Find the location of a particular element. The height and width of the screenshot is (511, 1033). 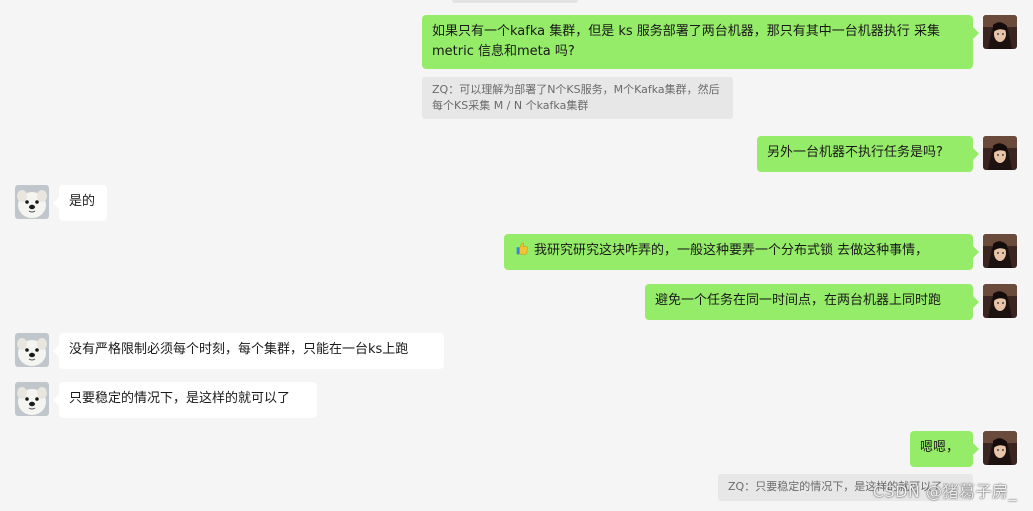

message-text: 避免一个任务在同一时间点，在两台机器上同时跑 is located at coordinates (798, 300).